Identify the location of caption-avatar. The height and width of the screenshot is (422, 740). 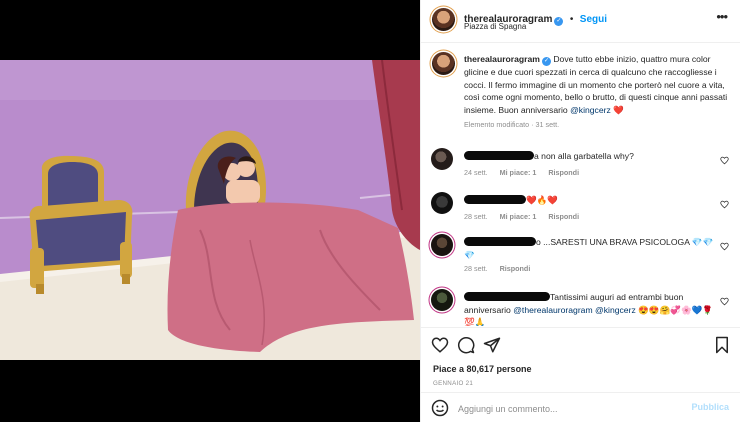
(443, 63).